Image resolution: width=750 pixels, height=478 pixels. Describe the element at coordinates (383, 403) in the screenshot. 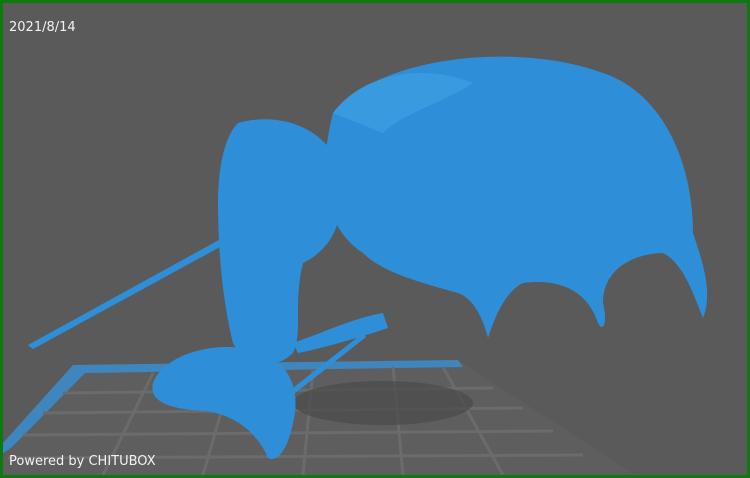

I see `model-shadow` at that location.